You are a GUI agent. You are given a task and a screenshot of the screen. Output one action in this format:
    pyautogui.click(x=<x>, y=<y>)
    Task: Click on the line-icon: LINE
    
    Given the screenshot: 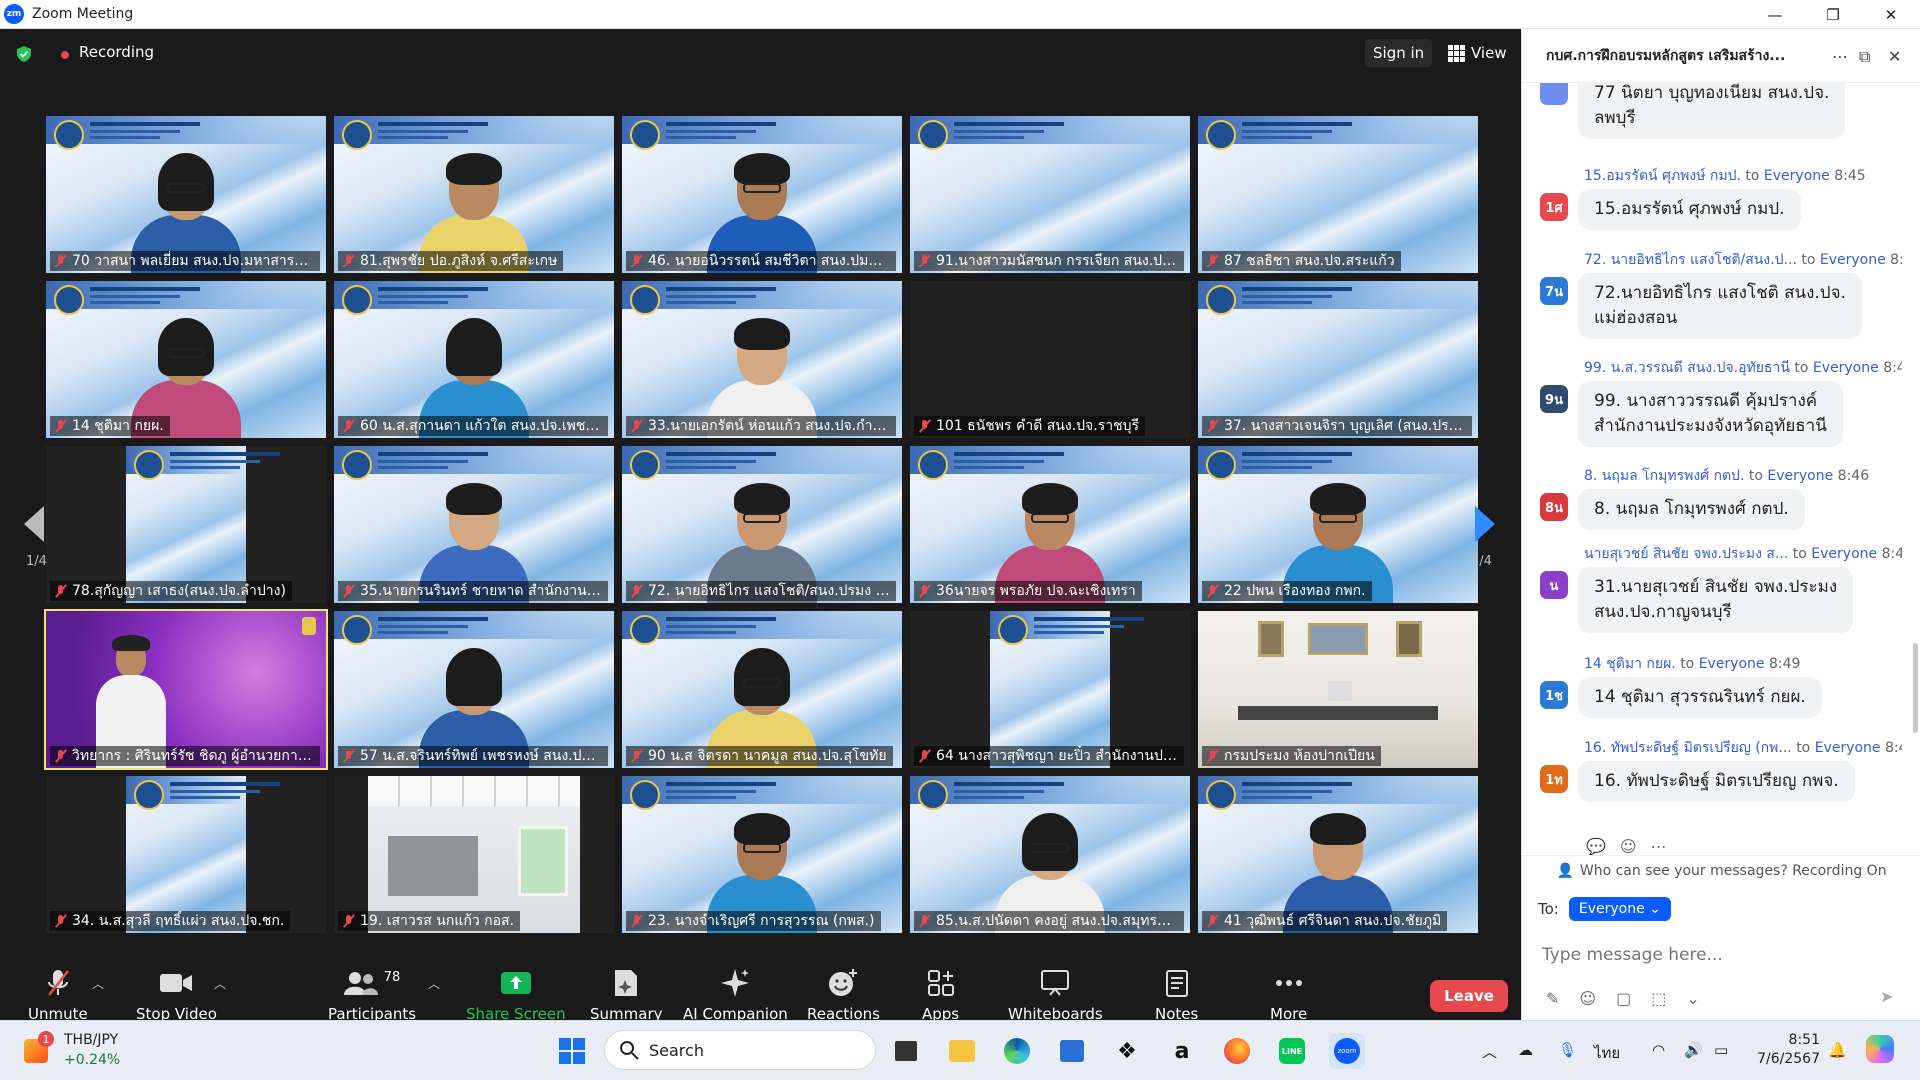 What is the action you would take?
    pyautogui.click(x=1292, y=1051)
    